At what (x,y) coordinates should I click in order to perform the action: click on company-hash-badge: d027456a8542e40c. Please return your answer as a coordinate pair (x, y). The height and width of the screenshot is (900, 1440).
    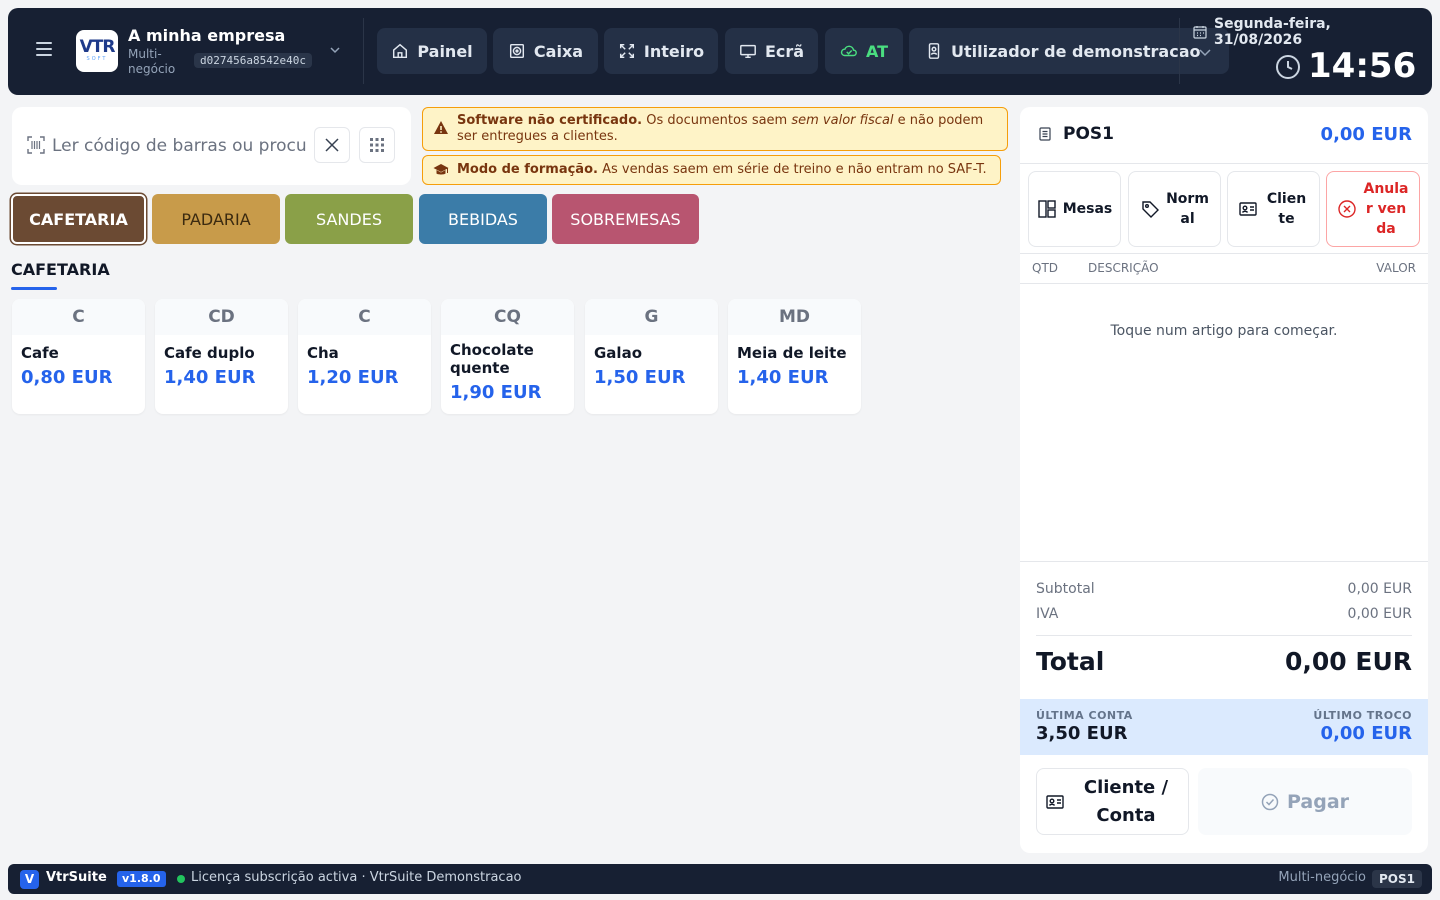
    Looking at the image, I should click on (253, 60).